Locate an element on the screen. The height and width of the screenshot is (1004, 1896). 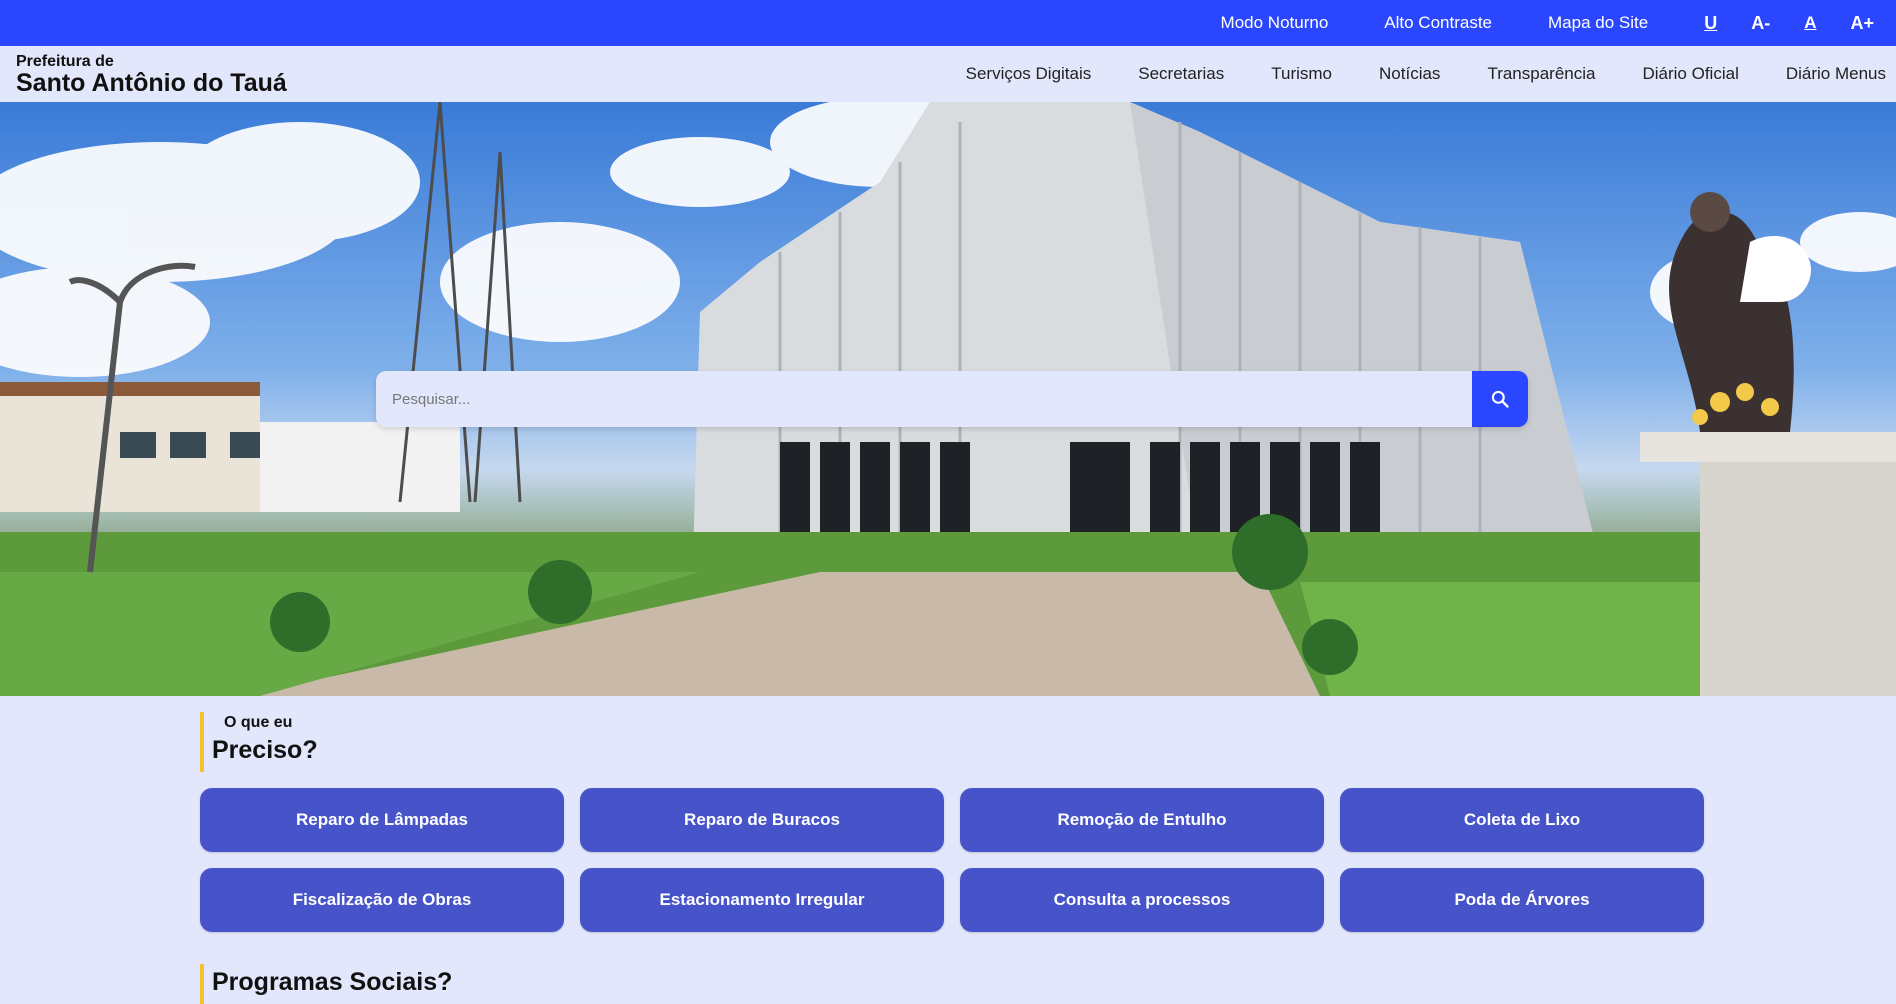
section-title: Preciso? is located at coordinates (265, 750).